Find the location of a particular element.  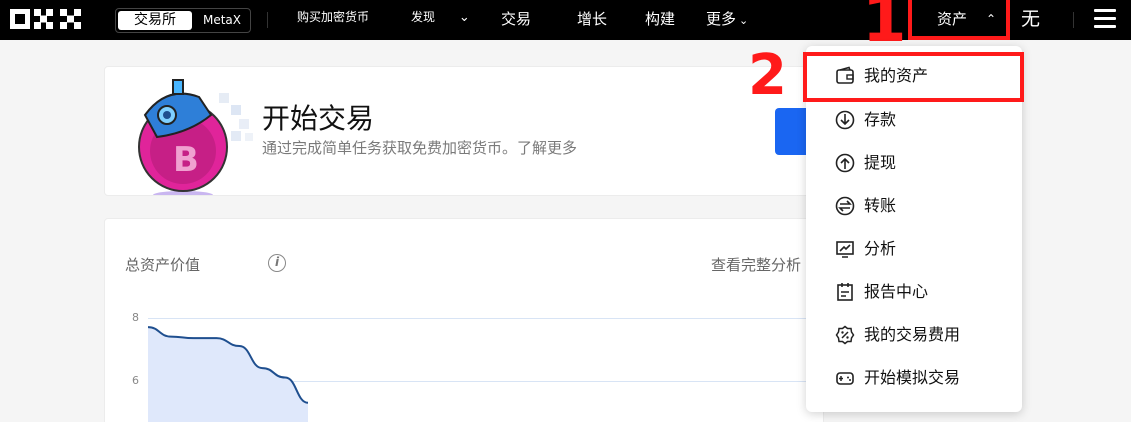

menu-item-label: 分析 is located at coordinates (880, 248).